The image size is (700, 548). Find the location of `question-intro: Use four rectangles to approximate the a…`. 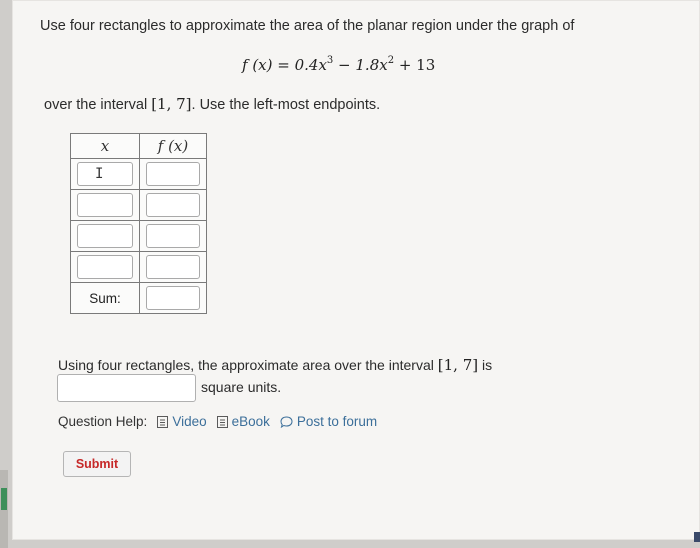

question-intro: Use four rectangles to approximate the a… is located at coordinates (307, 26).